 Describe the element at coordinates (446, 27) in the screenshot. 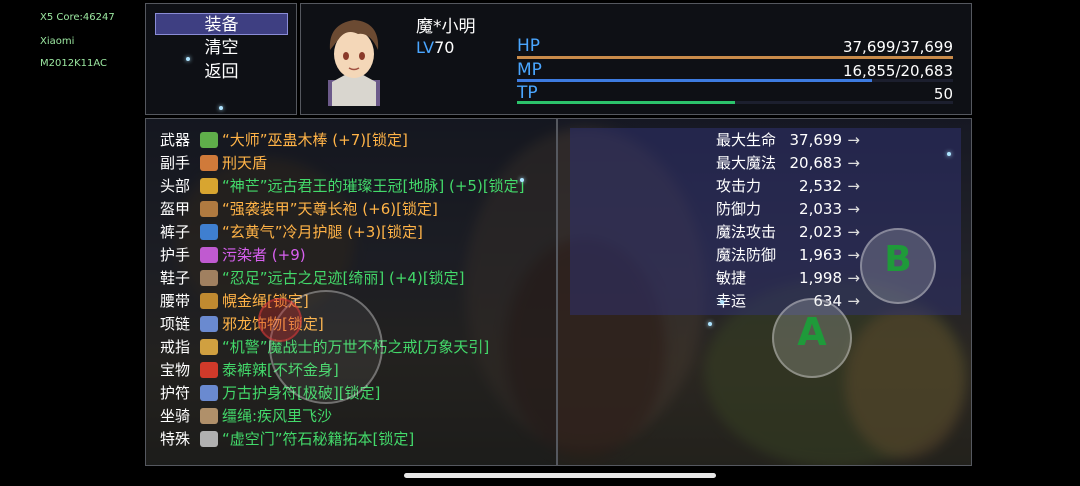

I see `character-name: 魔*小明` at that location.